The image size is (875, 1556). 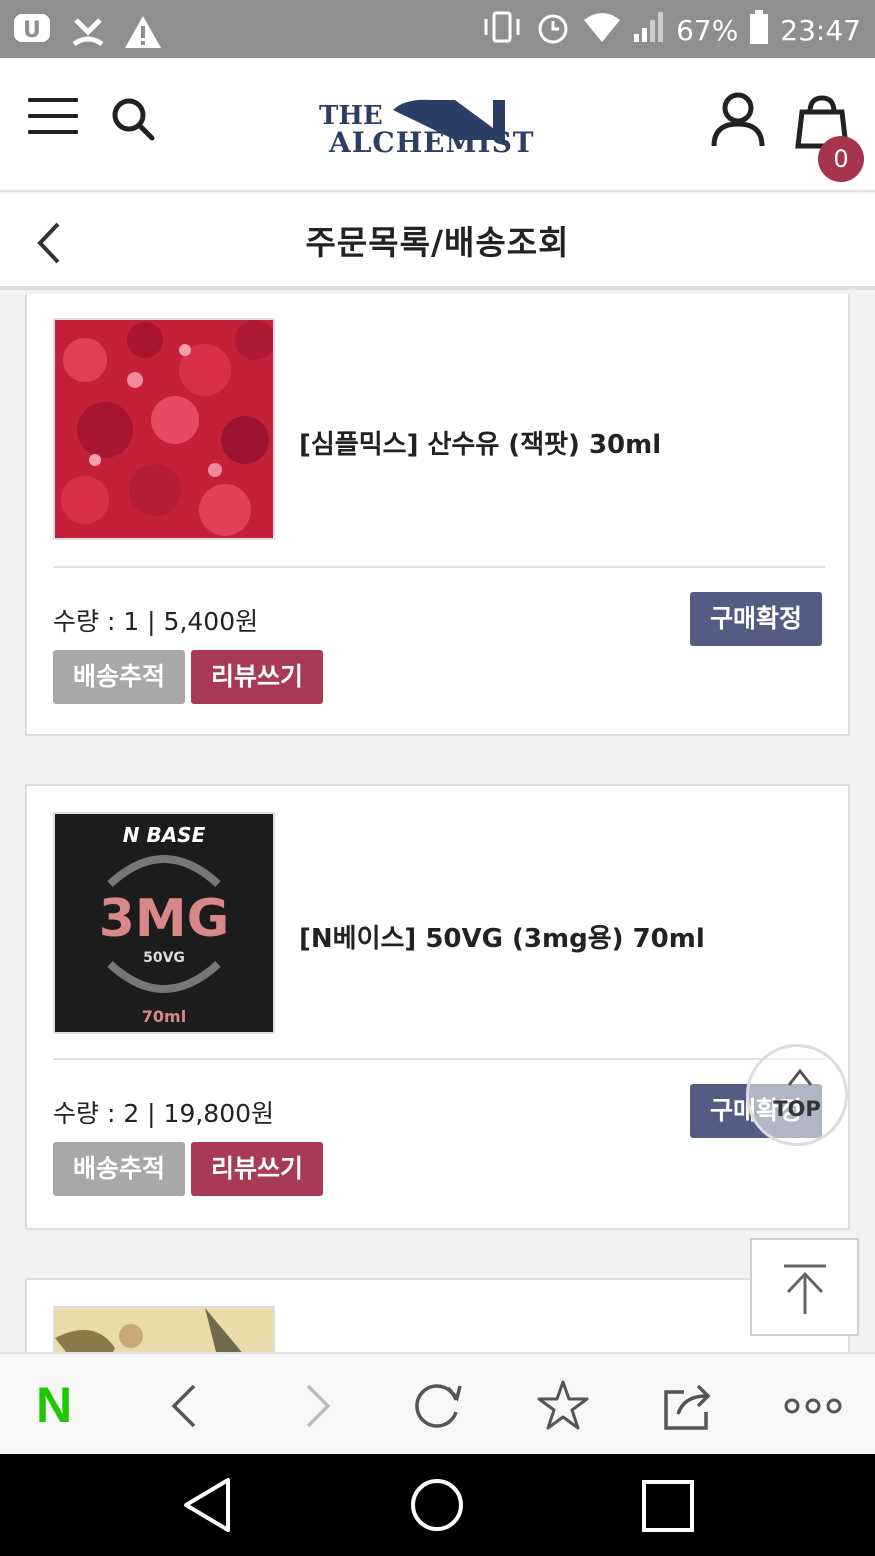 I want to click on page-title-bar: 주문목록/배송조회, so click(x=437, y=242).